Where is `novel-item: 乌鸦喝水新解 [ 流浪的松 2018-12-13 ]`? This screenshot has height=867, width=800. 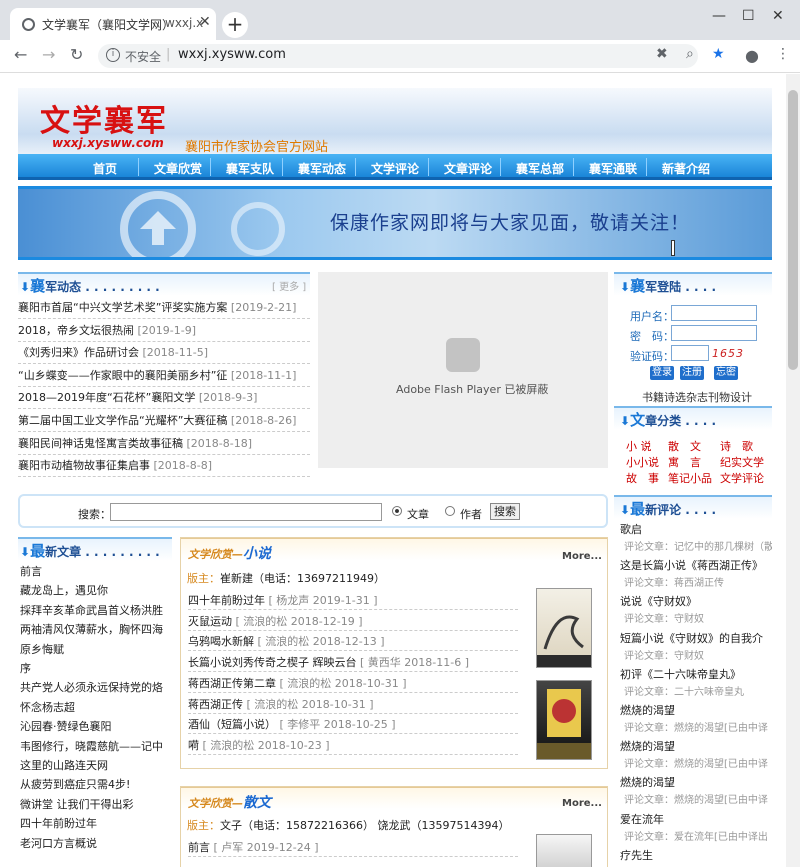
novel-item: 乌鸦喝水新解 [ 流浪的松 2018-12-13 ] is located at coordinates (353, 642).